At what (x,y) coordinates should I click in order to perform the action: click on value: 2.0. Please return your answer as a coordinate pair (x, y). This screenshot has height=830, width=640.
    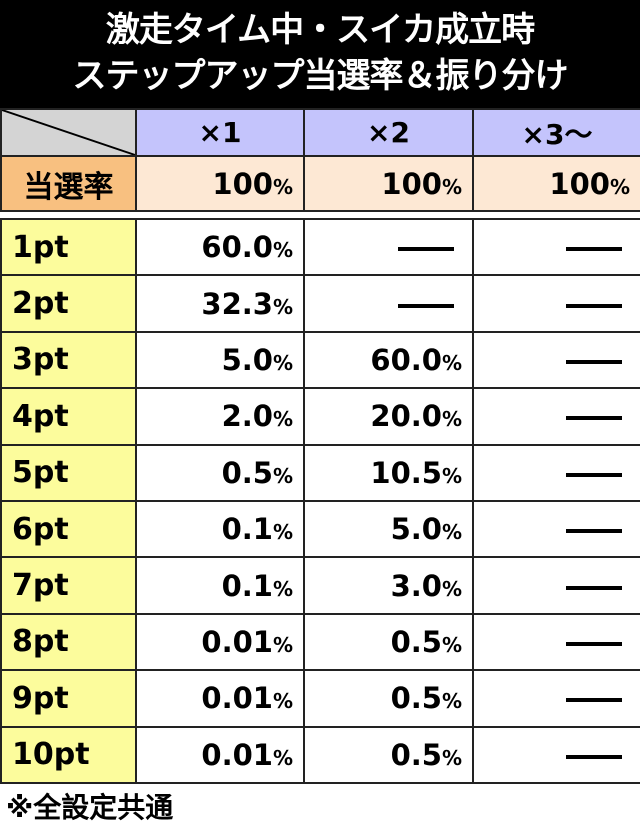
    Looking at the image, I should click on (247, 416).